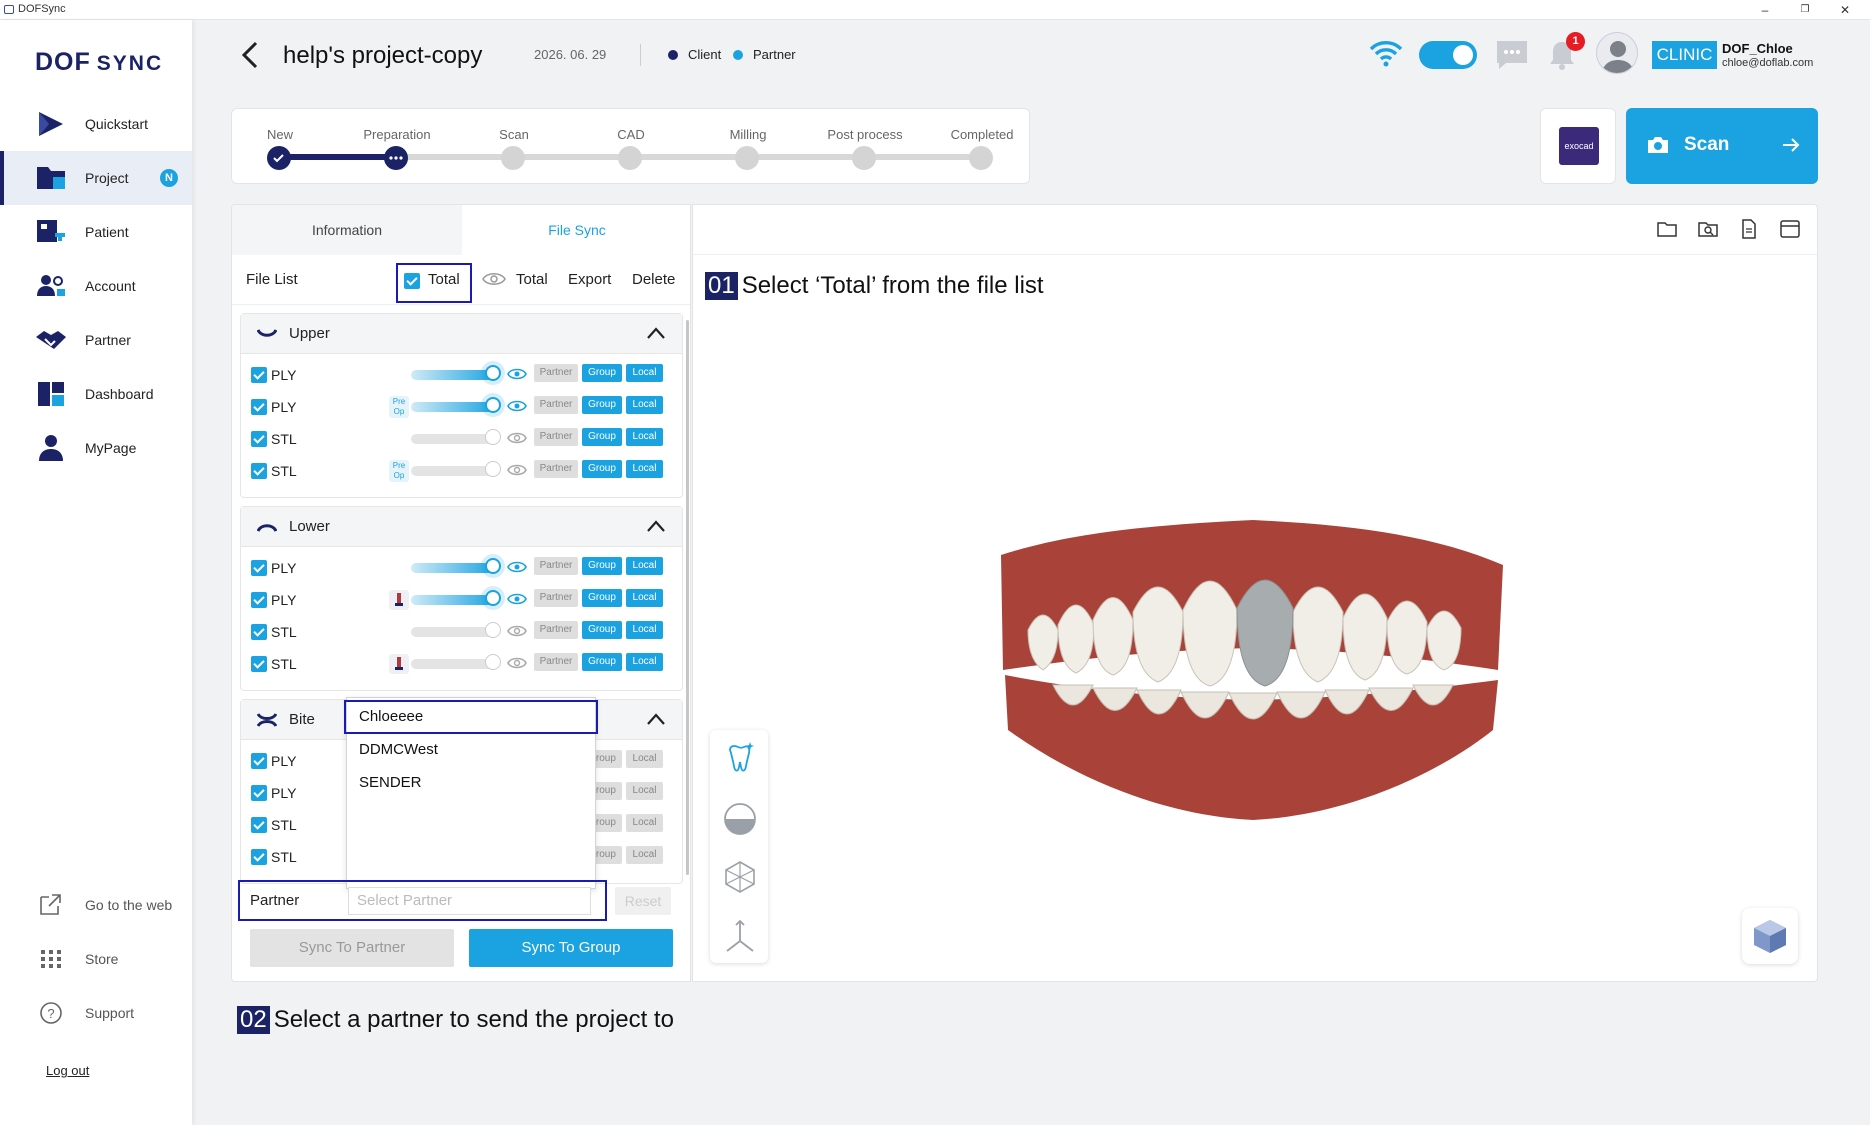 This screenshot has height=1125, width=1870. What do you see at coordinates (1770, 936) in the screenshot?
I see `view-cube-icon` at bounding box center [1770, 936].